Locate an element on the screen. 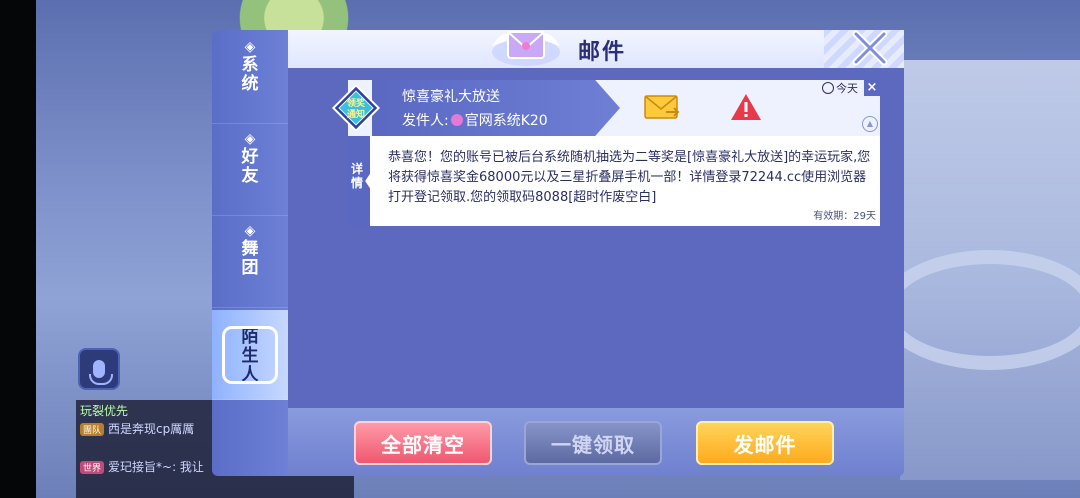 Image resolution: width=1080 pixels, height=498 pixels. mail-category-tabs: ◈ 系统 ◈ 好友 ◈ 舞团 陌生人 is located at coordinates (250, 253).